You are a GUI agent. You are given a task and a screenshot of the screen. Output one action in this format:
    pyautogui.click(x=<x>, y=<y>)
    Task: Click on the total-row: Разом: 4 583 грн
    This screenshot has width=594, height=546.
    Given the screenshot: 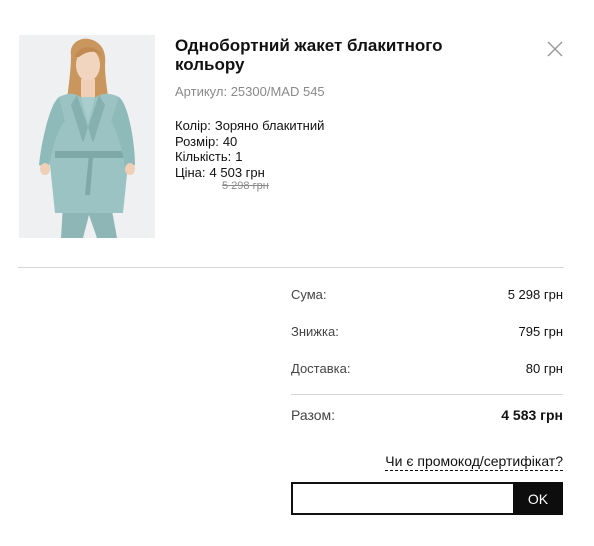 What is the action you would take?
    pyautogui.click(x=427, y=415)
    